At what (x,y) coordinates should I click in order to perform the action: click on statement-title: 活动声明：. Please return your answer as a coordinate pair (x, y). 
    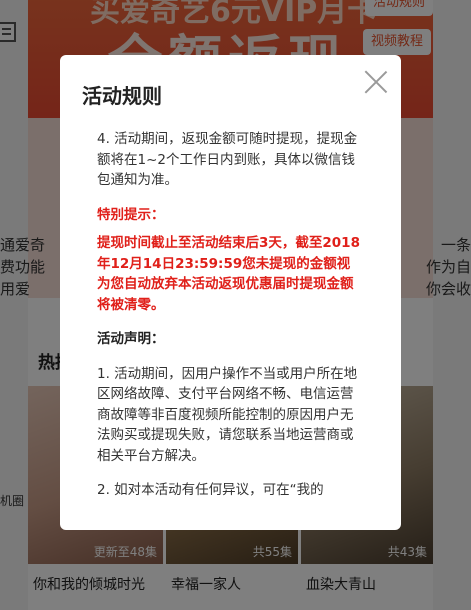
    Looking at the image, I should click on (131, 339).